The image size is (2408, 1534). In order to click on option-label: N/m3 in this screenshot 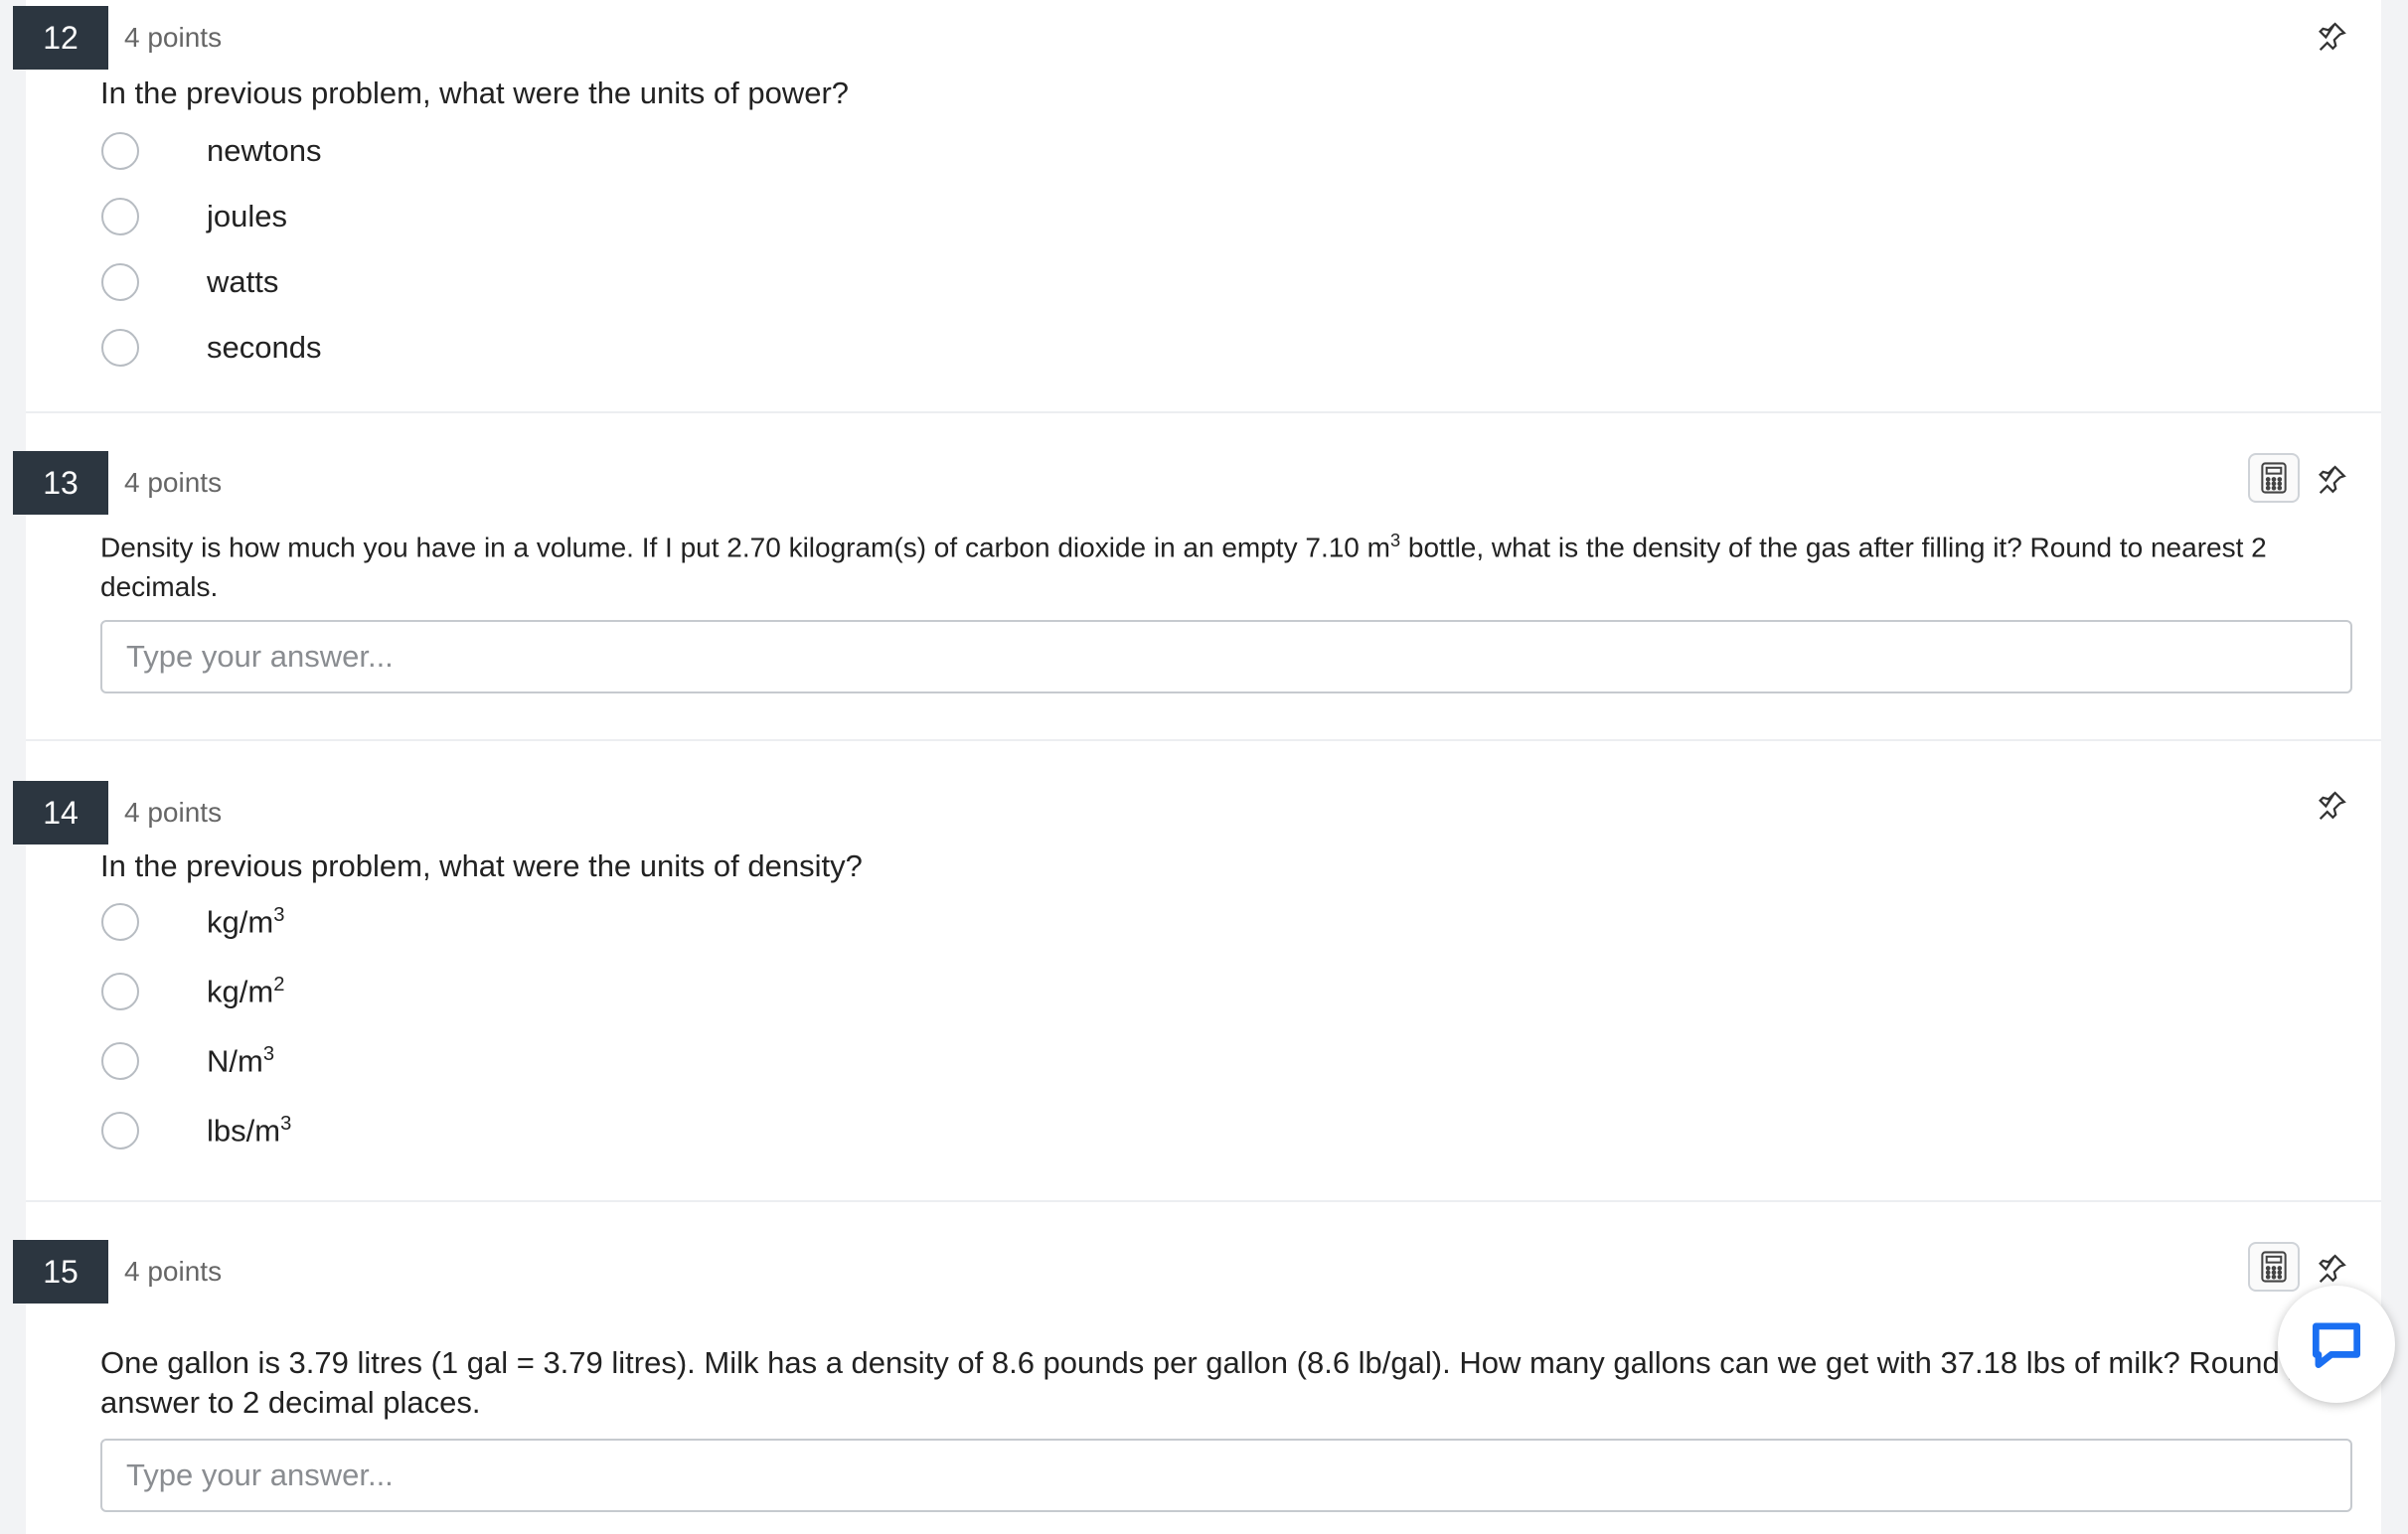, I will do `click(240, 1061)`.